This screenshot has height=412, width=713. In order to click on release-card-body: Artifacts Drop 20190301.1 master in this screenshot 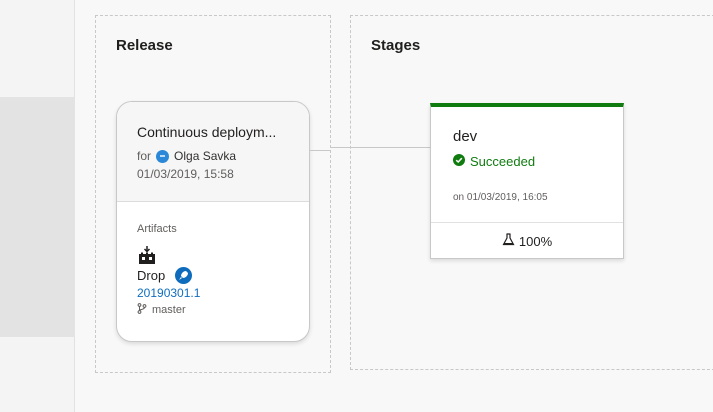, I will do `click(213, 259)`.